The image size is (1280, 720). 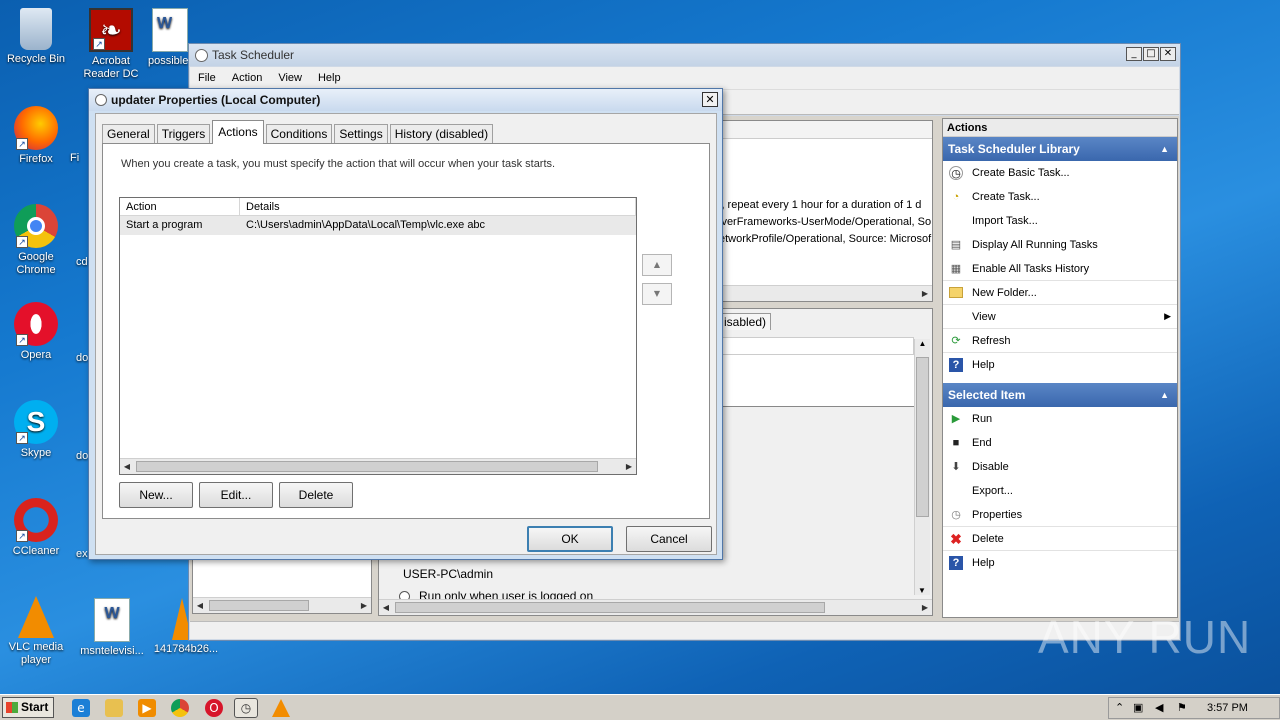 I want to click on tab-triggers: Triggers, so click(x=183, y=134).